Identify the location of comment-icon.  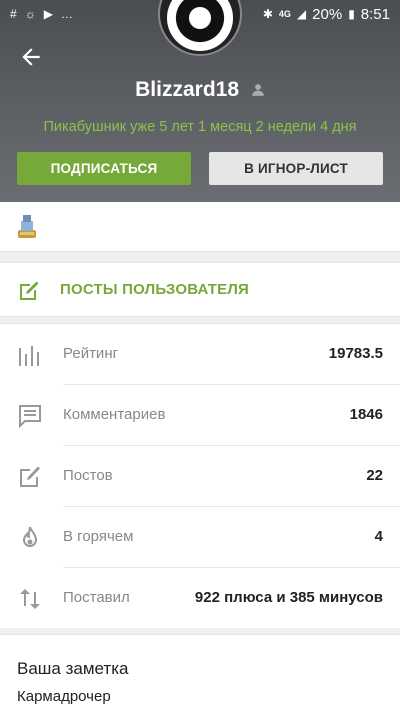
(30, 417).